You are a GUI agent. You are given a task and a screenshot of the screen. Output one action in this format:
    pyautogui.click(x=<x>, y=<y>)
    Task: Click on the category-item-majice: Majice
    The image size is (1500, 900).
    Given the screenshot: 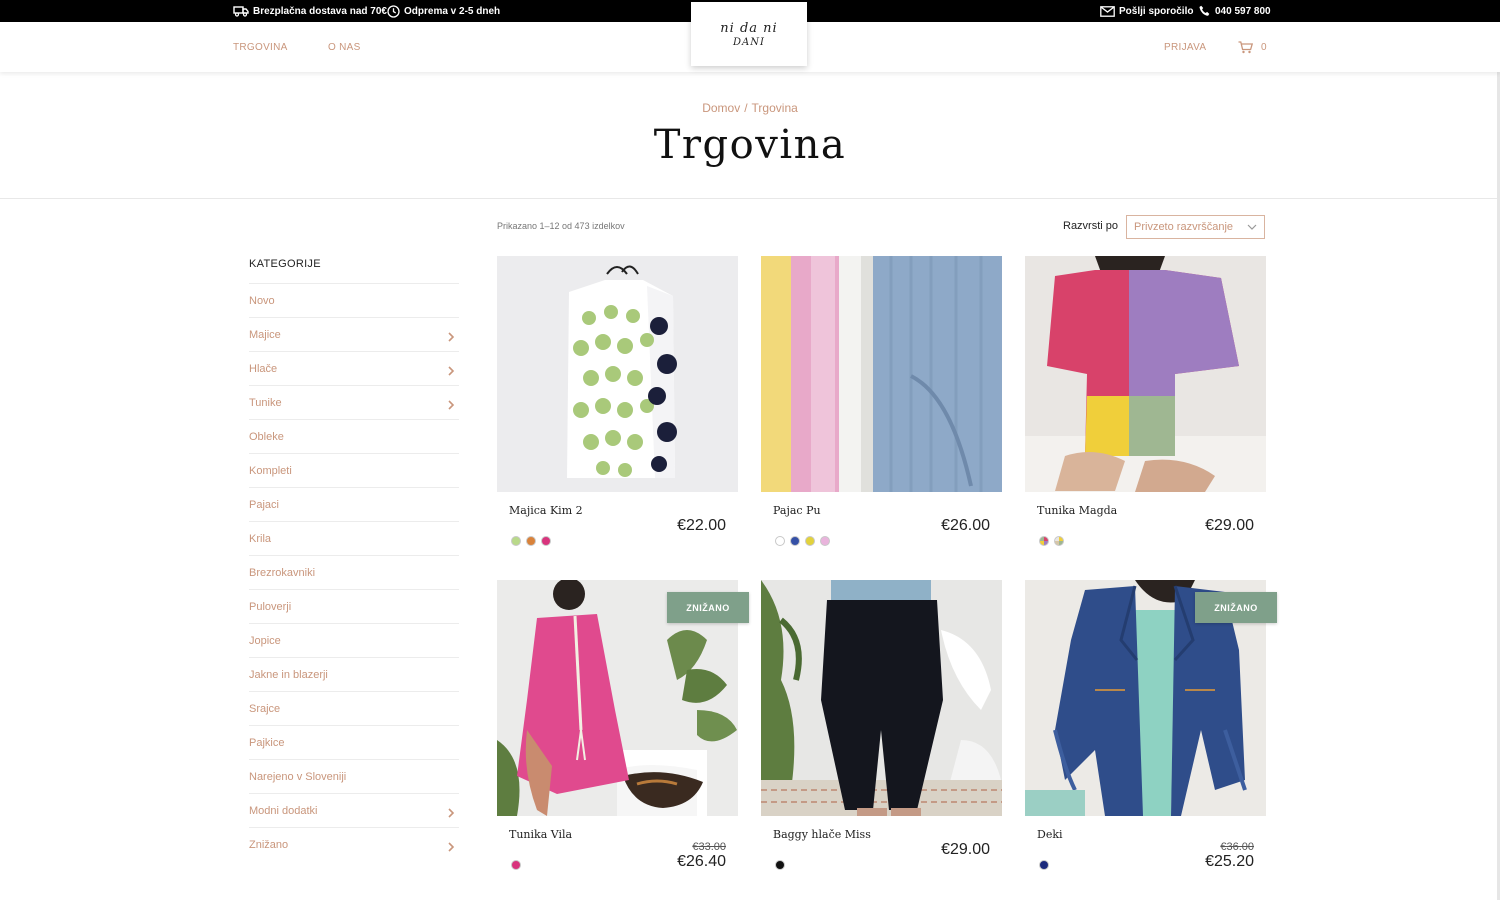 What is the action you would take?
    pyautogui.click(x=354, y=334)
    